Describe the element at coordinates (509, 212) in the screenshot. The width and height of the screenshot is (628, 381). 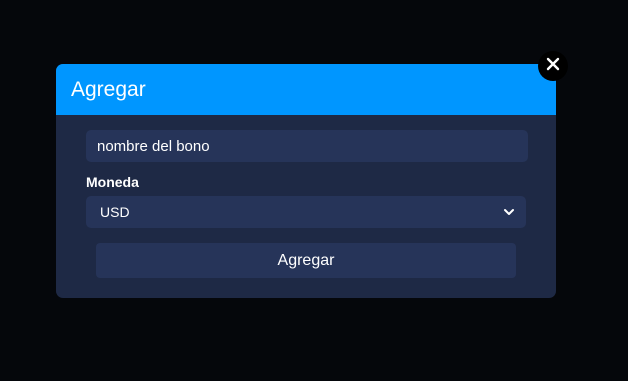
I see `chevron-down-icon` at that location.